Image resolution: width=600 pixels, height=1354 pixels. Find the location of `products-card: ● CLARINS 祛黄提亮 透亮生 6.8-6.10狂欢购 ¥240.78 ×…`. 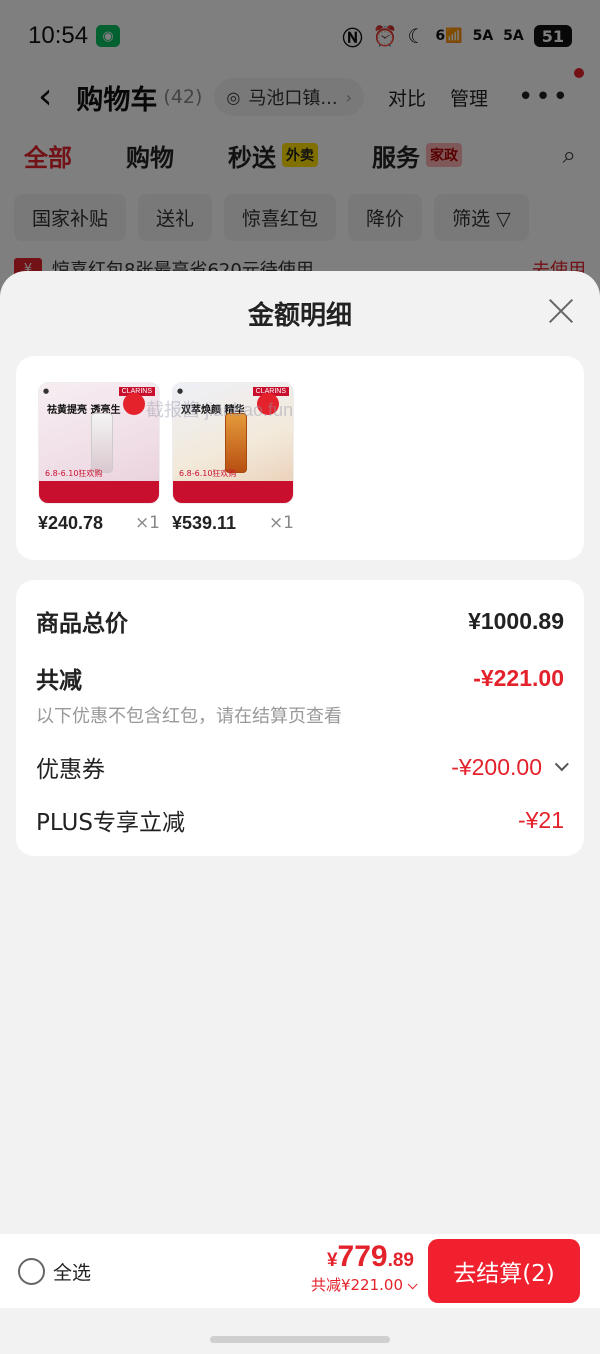

products-card: ● CLARINS 祛黄提亮 透亮生 6.8-6.10狂欢购 ¥240.78 ×… is located at coordinates (300, 458).